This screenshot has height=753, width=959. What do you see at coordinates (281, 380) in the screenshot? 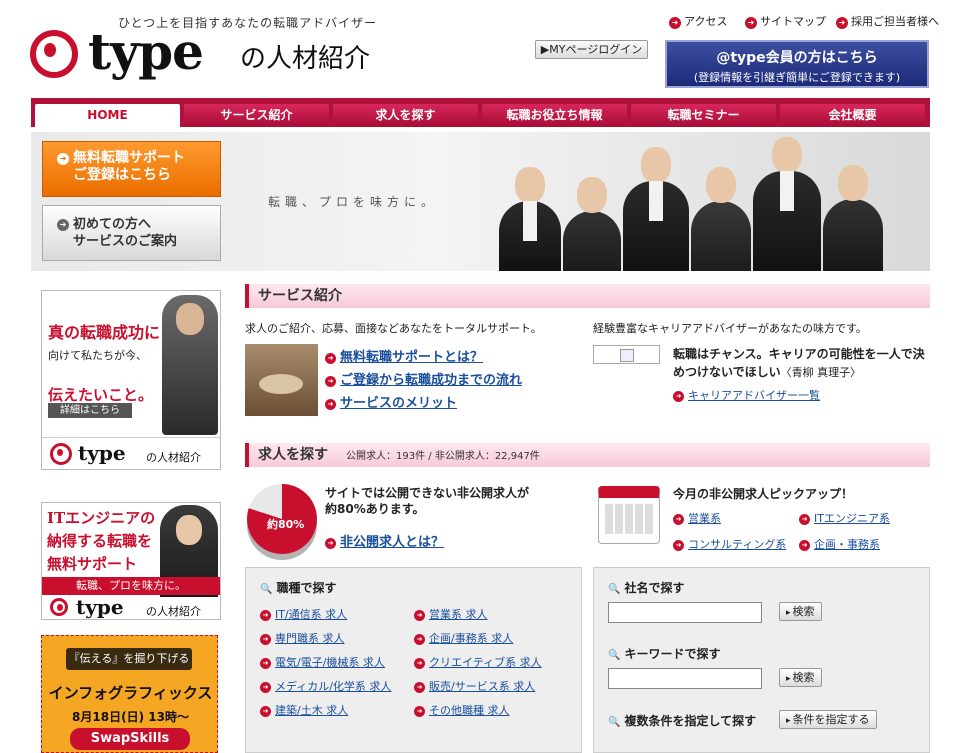
I see `meeting-room-photo` at bounding box center [281, 380].